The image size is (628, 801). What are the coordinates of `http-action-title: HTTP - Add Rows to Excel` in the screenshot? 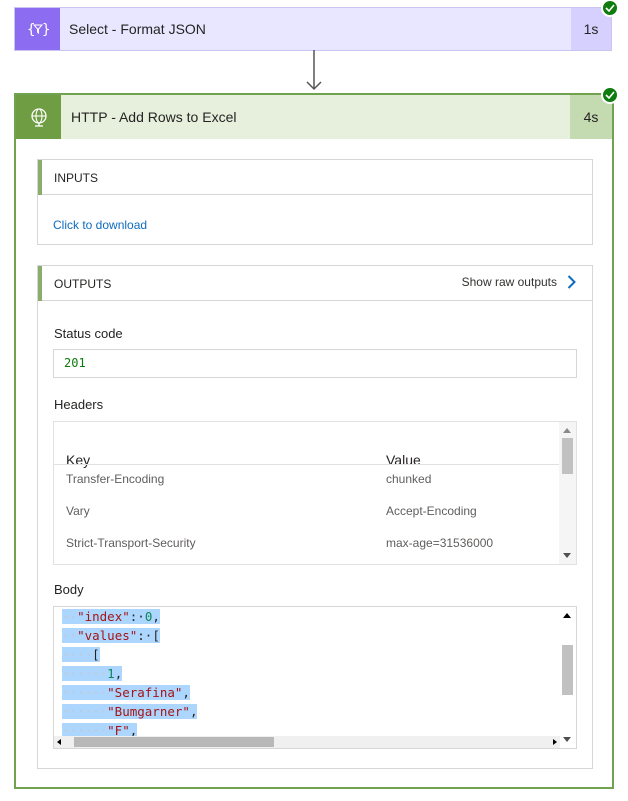 It's located at (154, 117).